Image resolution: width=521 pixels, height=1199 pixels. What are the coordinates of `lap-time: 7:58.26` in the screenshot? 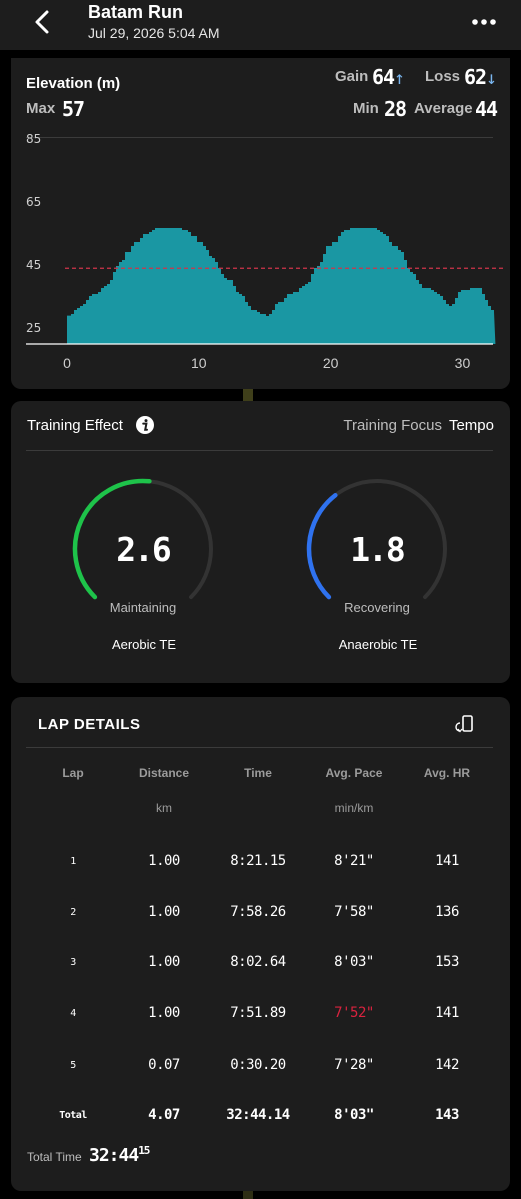 It's located at (258, 912).